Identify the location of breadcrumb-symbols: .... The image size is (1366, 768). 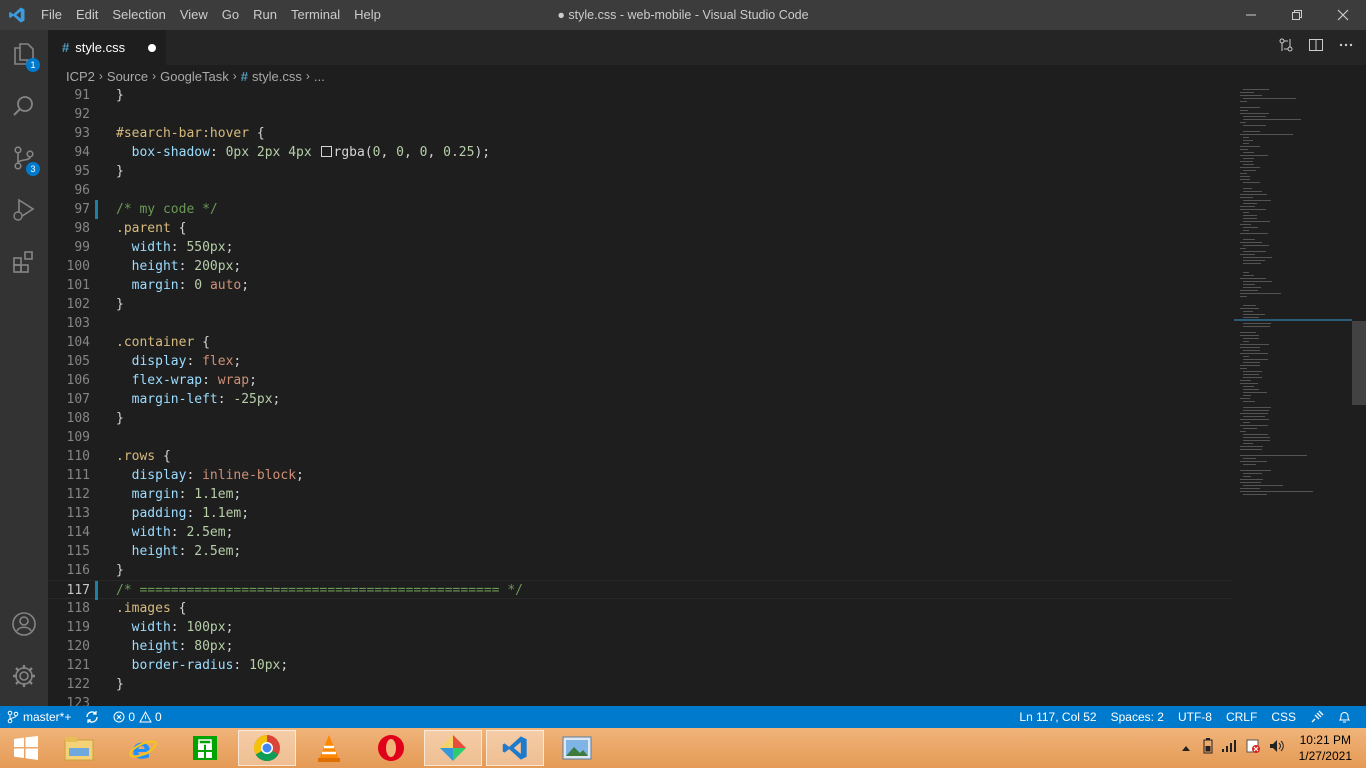
(319, 76).